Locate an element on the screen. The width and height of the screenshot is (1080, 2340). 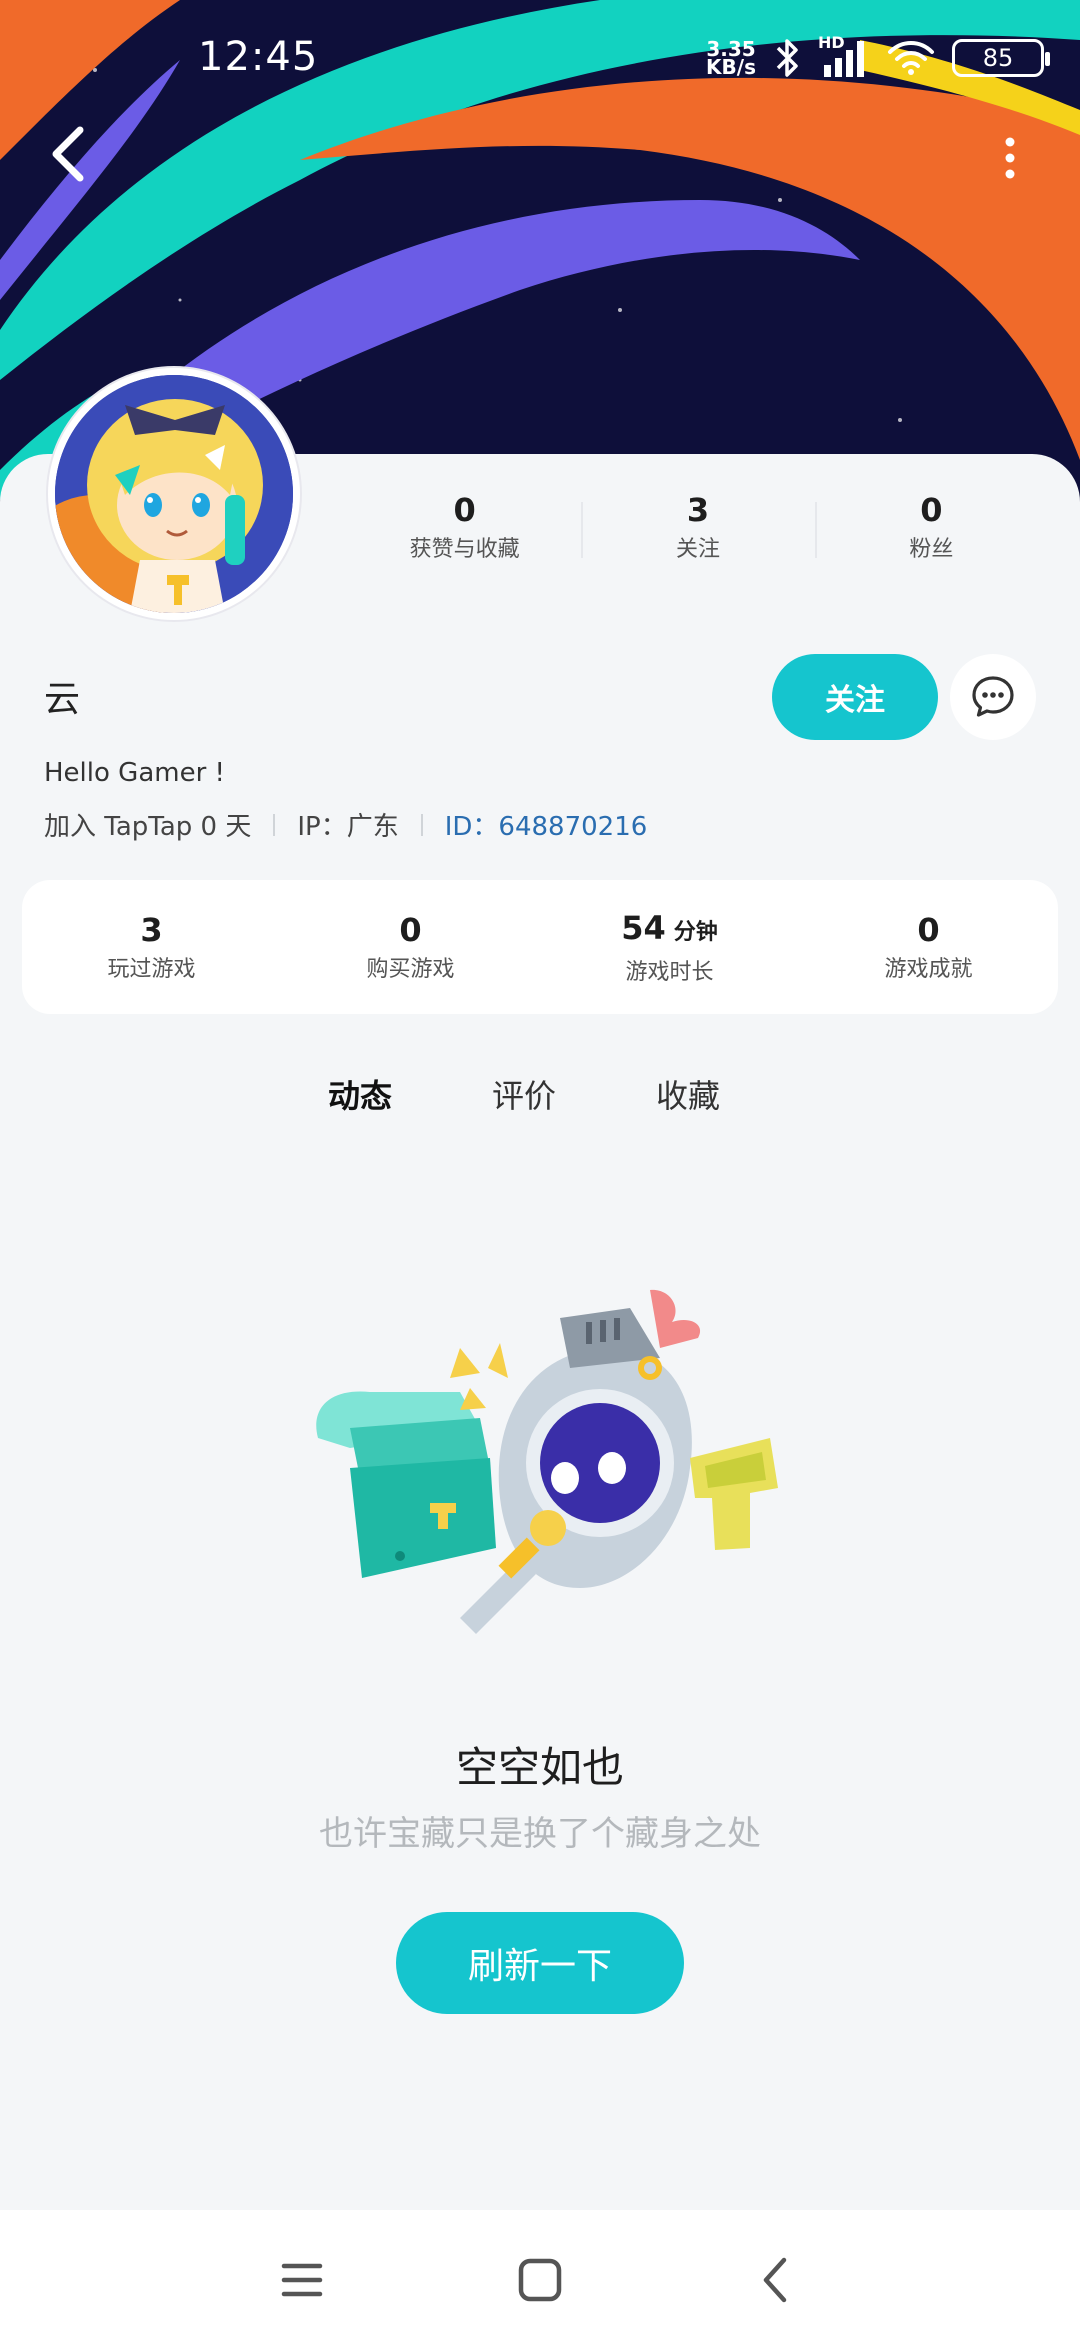
more-vertical-icon is located at coordinates (1010, 158).